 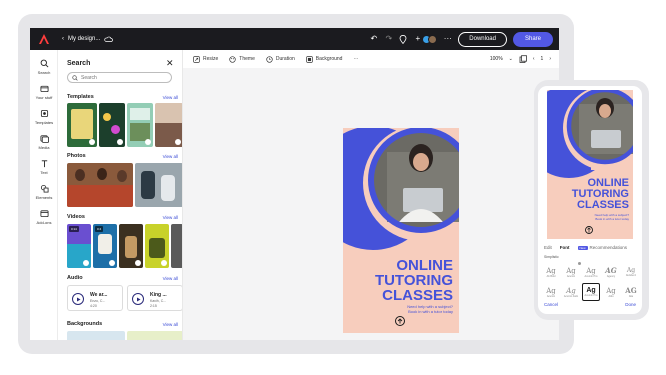 I want to click on zoom-level: 100%, so click(x=496, y=59).